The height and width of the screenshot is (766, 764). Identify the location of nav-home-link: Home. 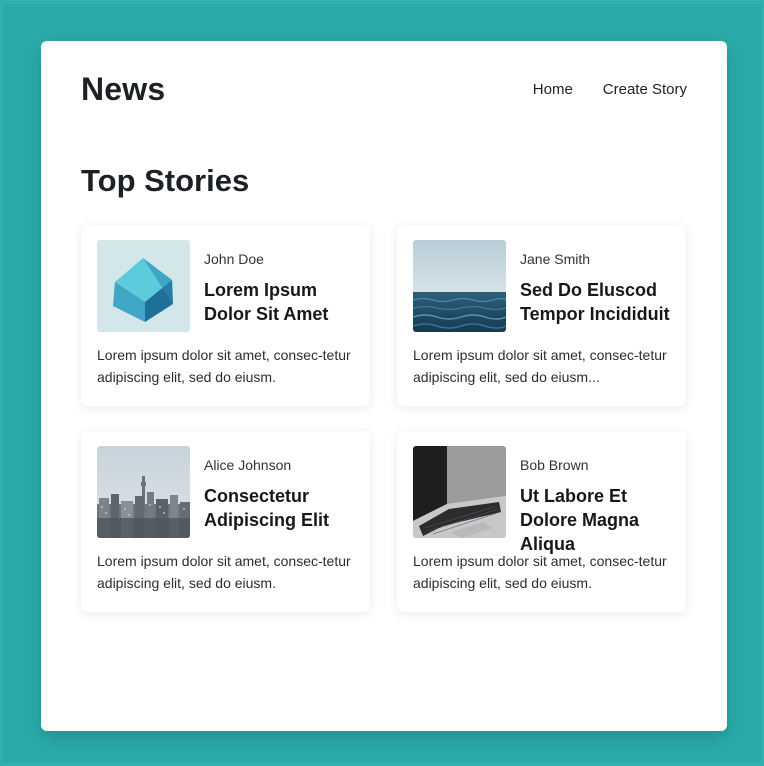
(553, 89).